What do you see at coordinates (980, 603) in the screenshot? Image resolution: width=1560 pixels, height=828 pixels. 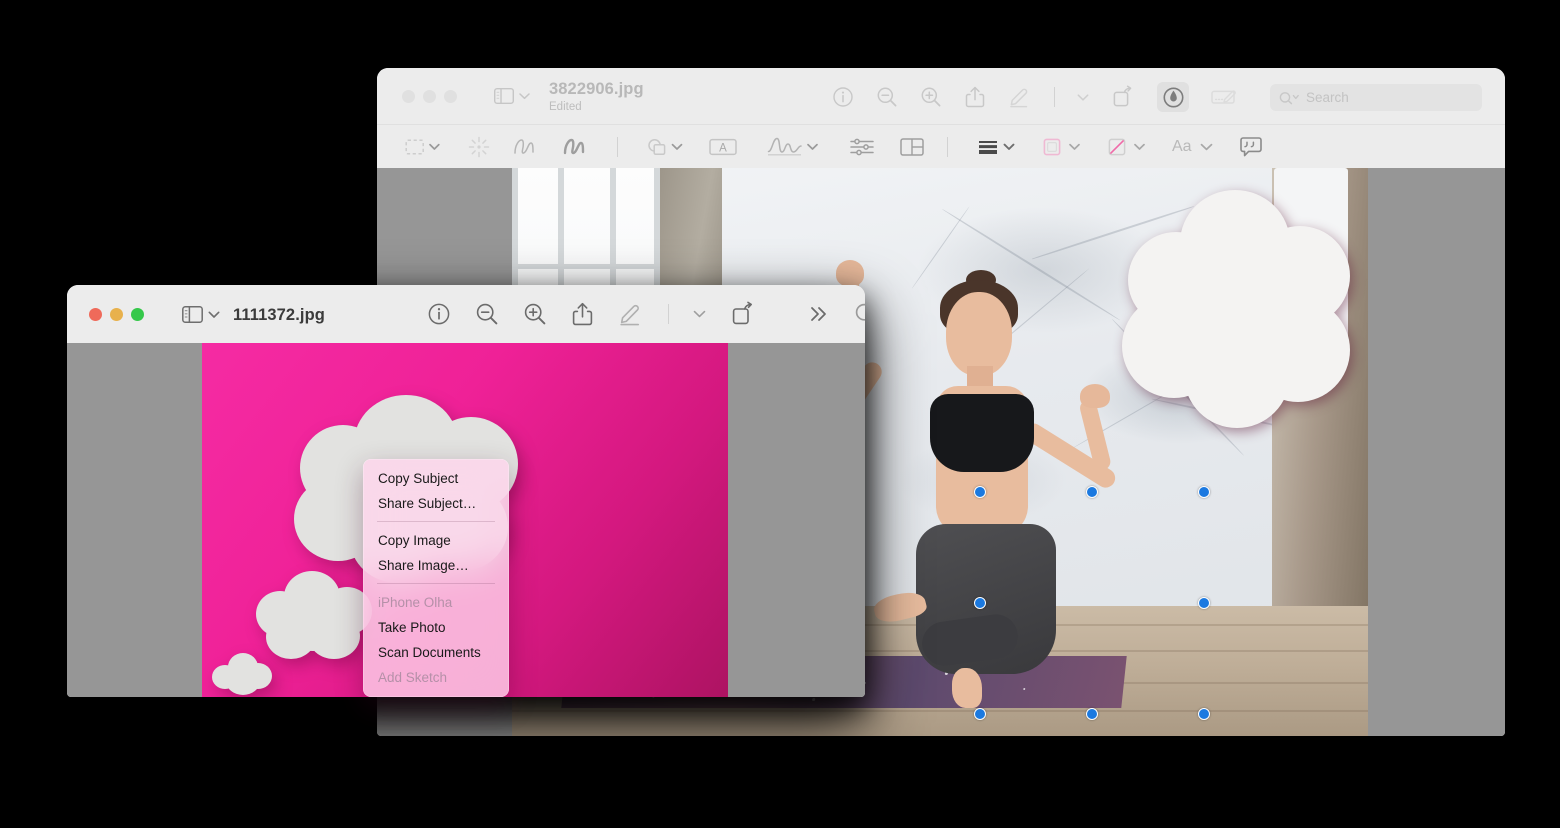 I see `selection-handle-middle-left` at bounding box center [980, 603].